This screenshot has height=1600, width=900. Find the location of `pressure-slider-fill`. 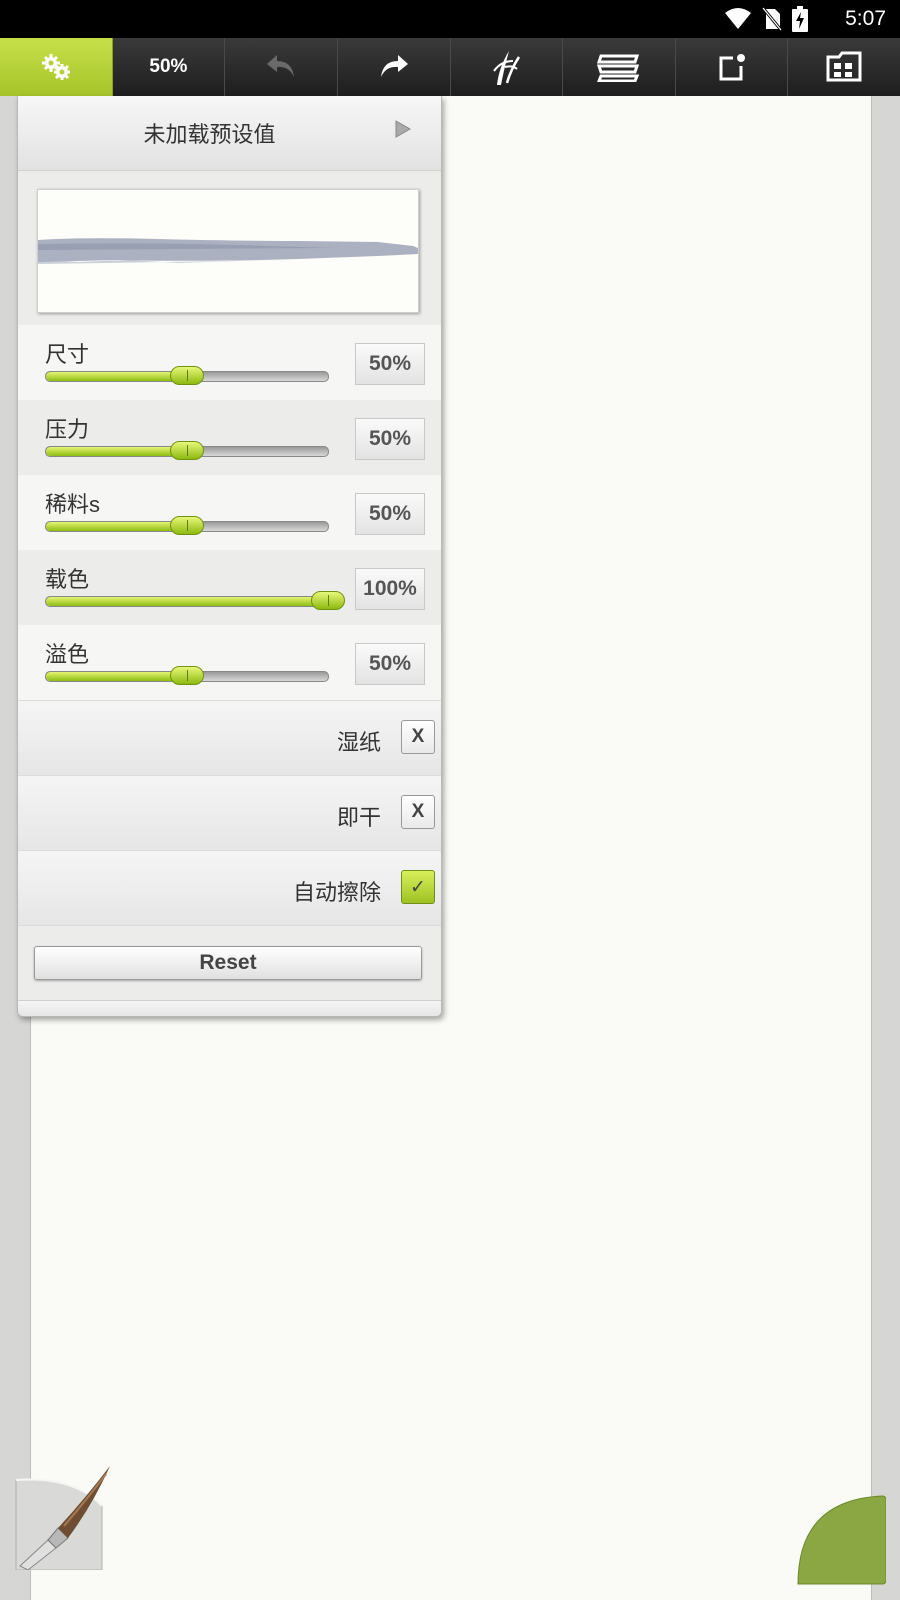

pressure-slider-fill is located at coordinates (116, 451).